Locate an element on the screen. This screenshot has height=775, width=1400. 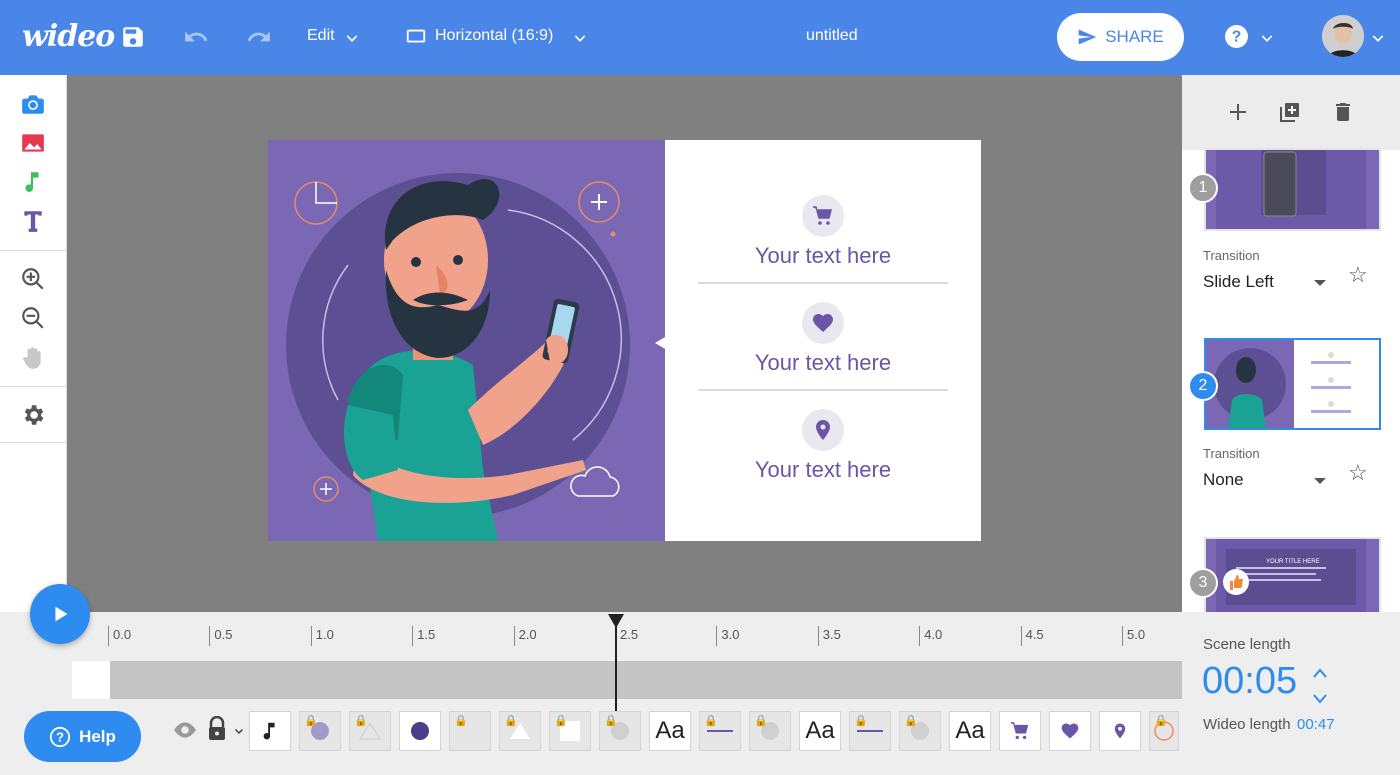
gear-icon is located at coordinates (33, 415).